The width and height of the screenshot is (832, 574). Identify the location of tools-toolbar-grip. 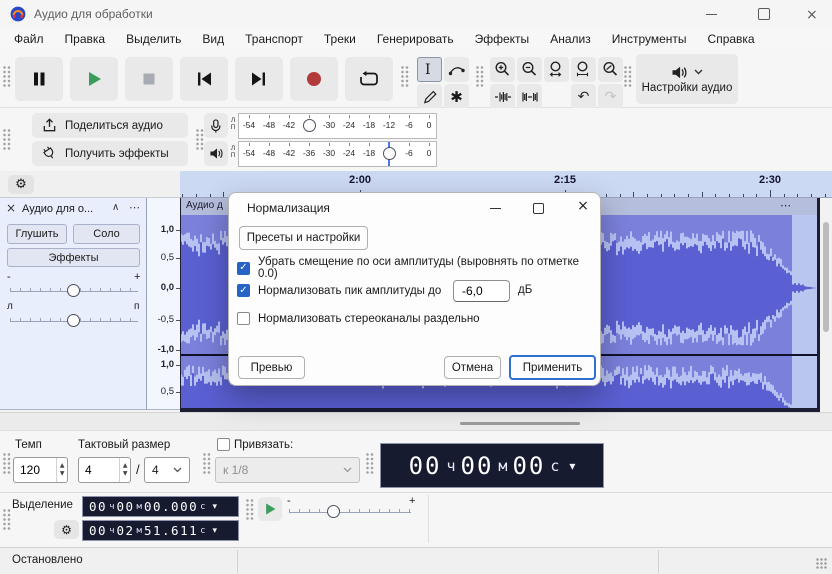
(405, 77).